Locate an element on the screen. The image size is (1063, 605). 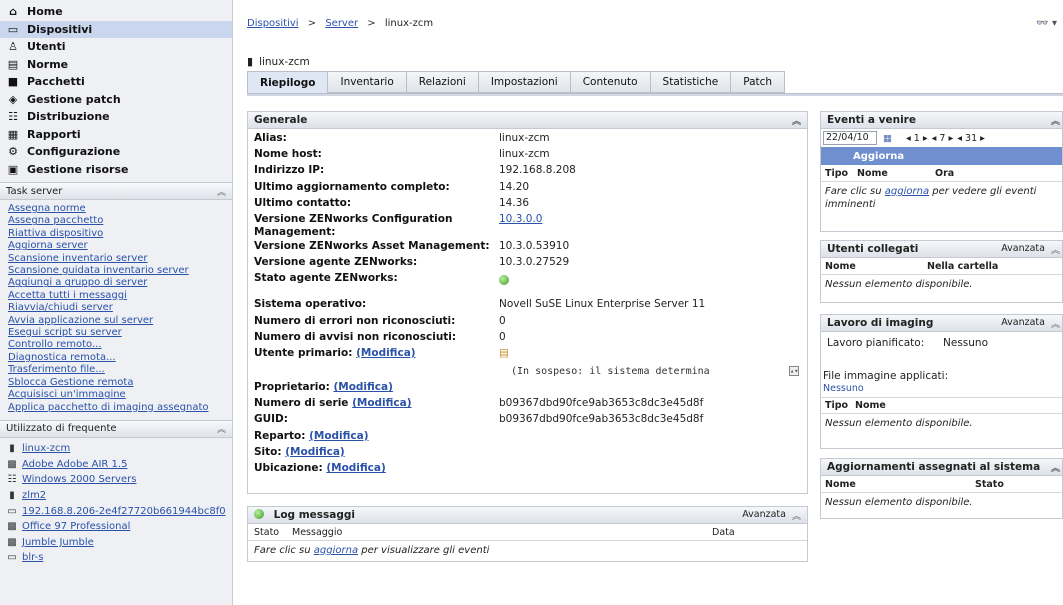
eventi-col-nome: Nome is located at coordinates (896, 173).